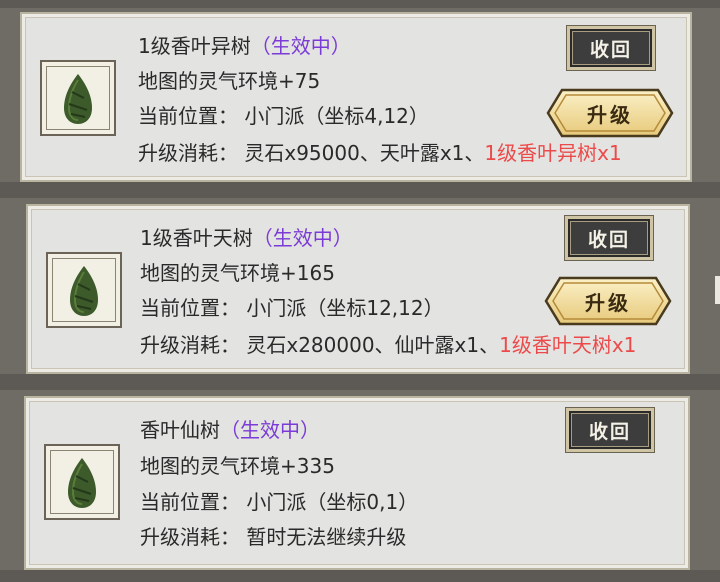 Image resolution: width=720 pixels, height=582 pixels. I want to click on upgrade-cost: 升级消耗： 灵石x95000、天叶露x1、1级香叶异树x1, so click(380, 153).